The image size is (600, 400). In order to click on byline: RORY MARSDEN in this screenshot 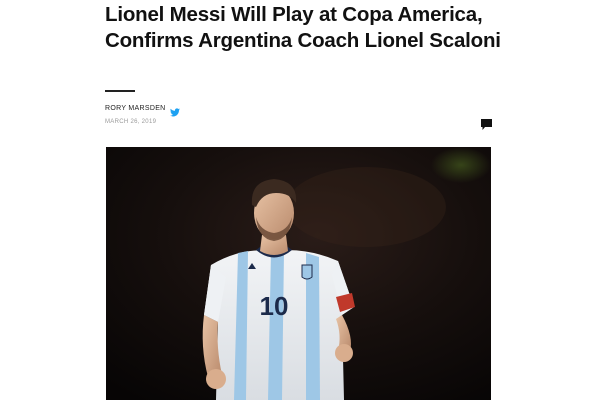, I will do `click(142, 110)`.